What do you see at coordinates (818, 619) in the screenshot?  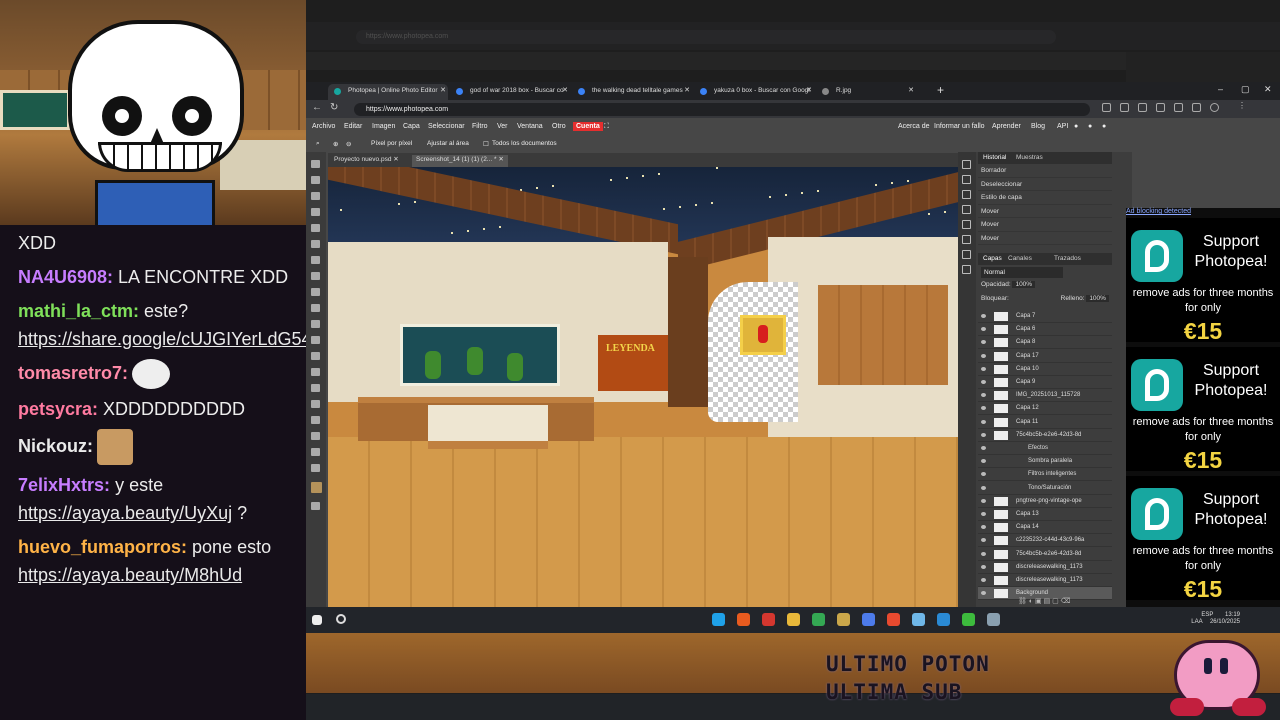 I see `file-explorer-icon` at bounding box center [818, 619].